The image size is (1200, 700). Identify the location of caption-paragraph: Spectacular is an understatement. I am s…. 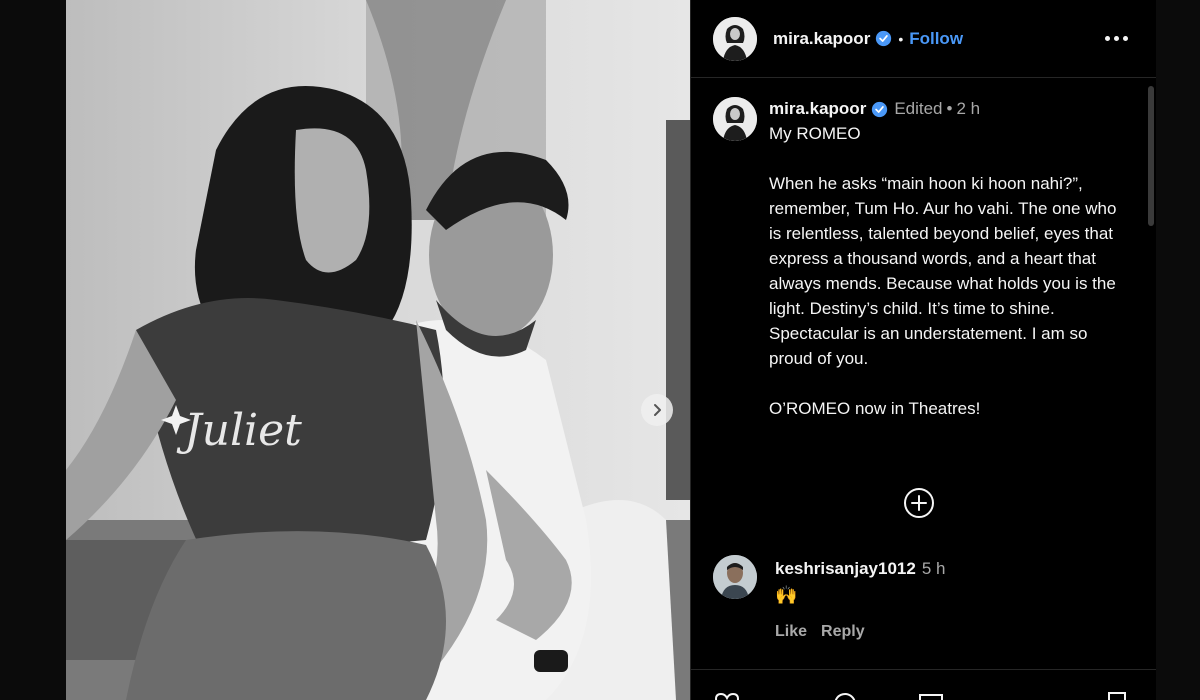
(928, 346).